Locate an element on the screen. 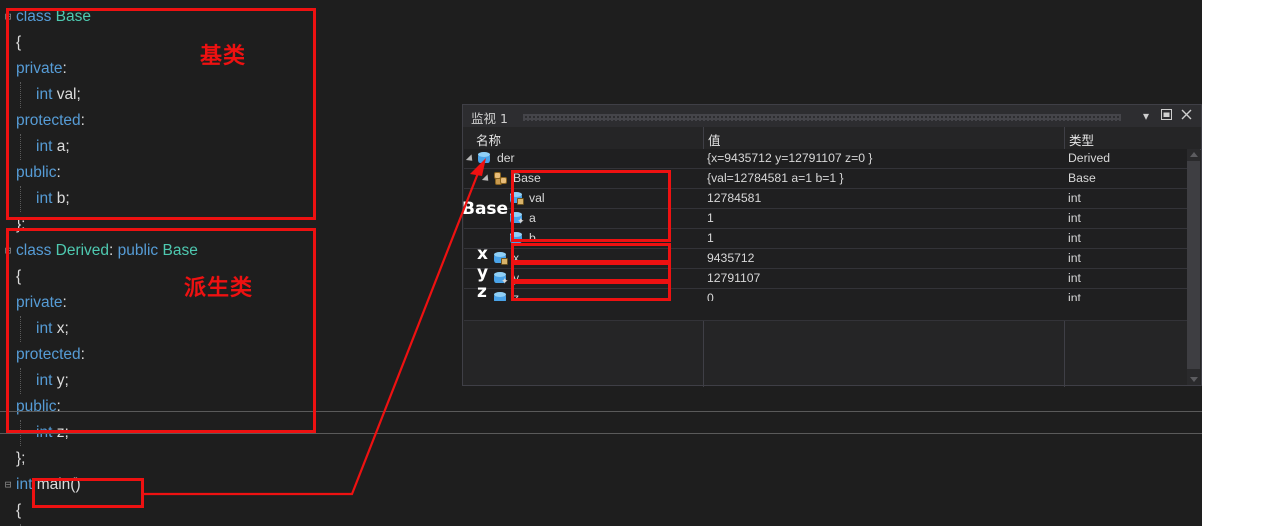 The width and height of the screenshot is (1264, 526). watch-new-expression-row is located at coordinates (826, 311).